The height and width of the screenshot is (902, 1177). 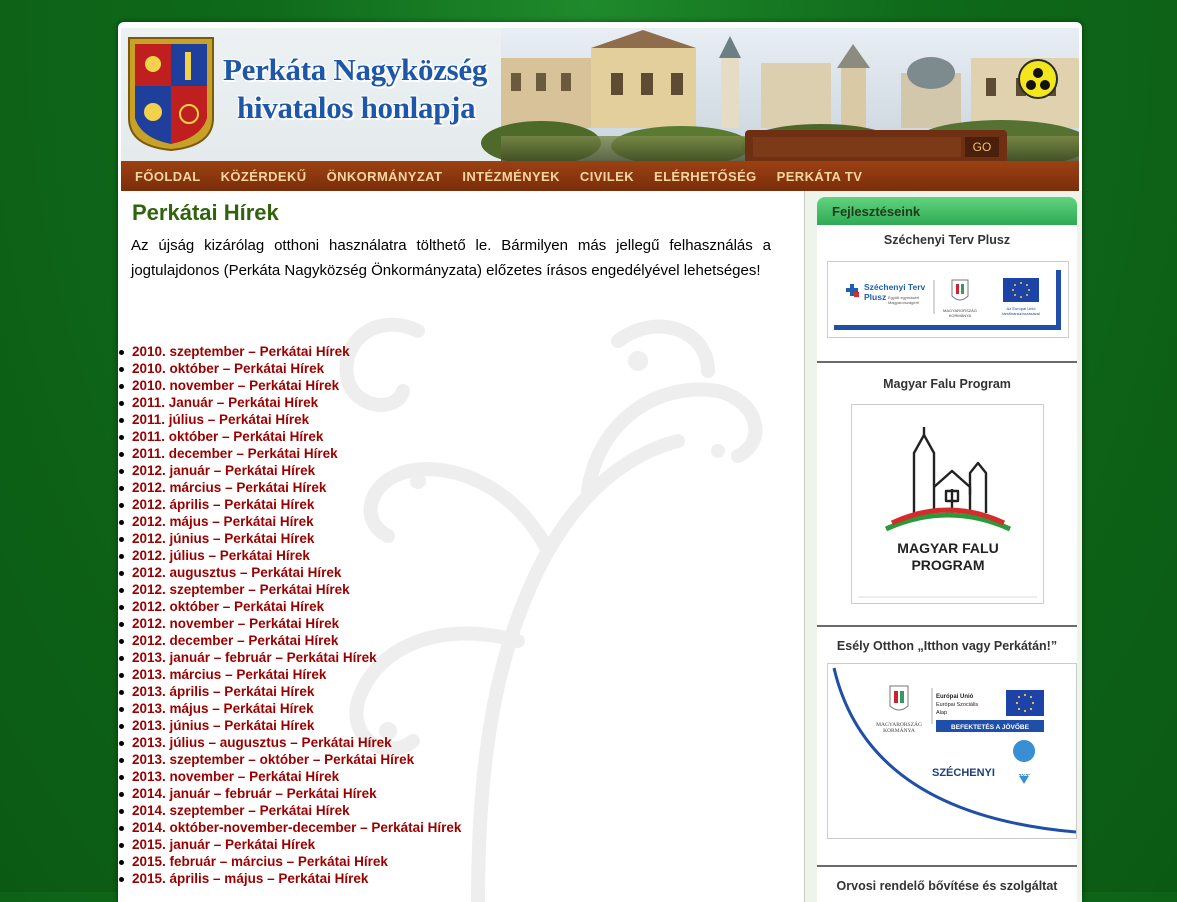 I want to click on news-link: 2012. június – Perkátai Hírek, so click(x=223, y=538).